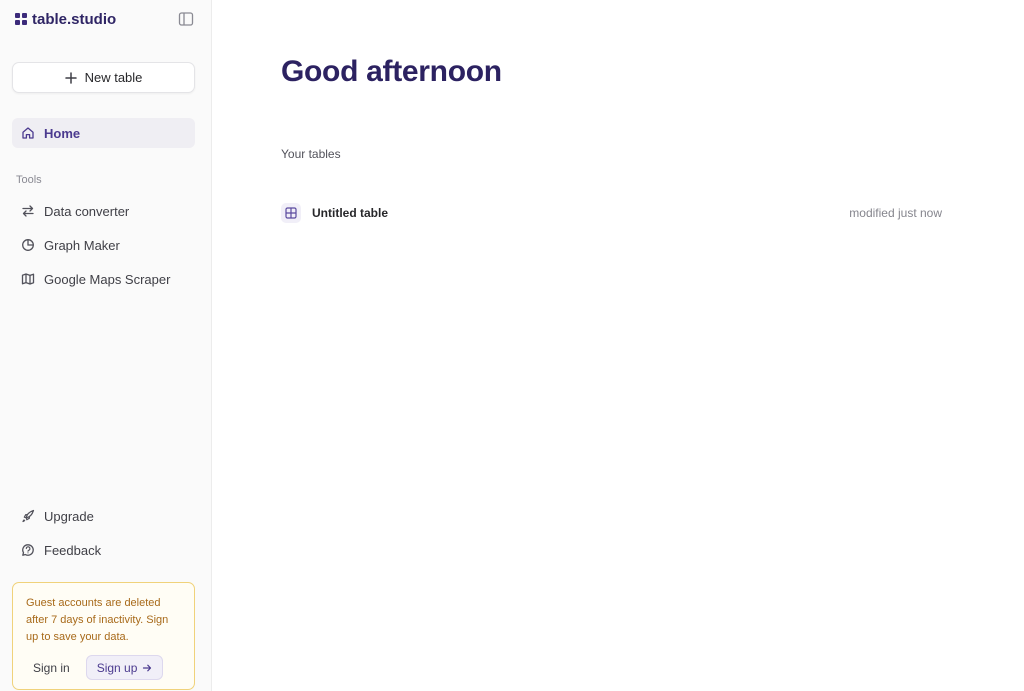 The height and width of the screenshot is (691, 1024). Describe the element at coordinates (117, 667) in the screenshot. I see `sign-up-label: Sign up` at that location.